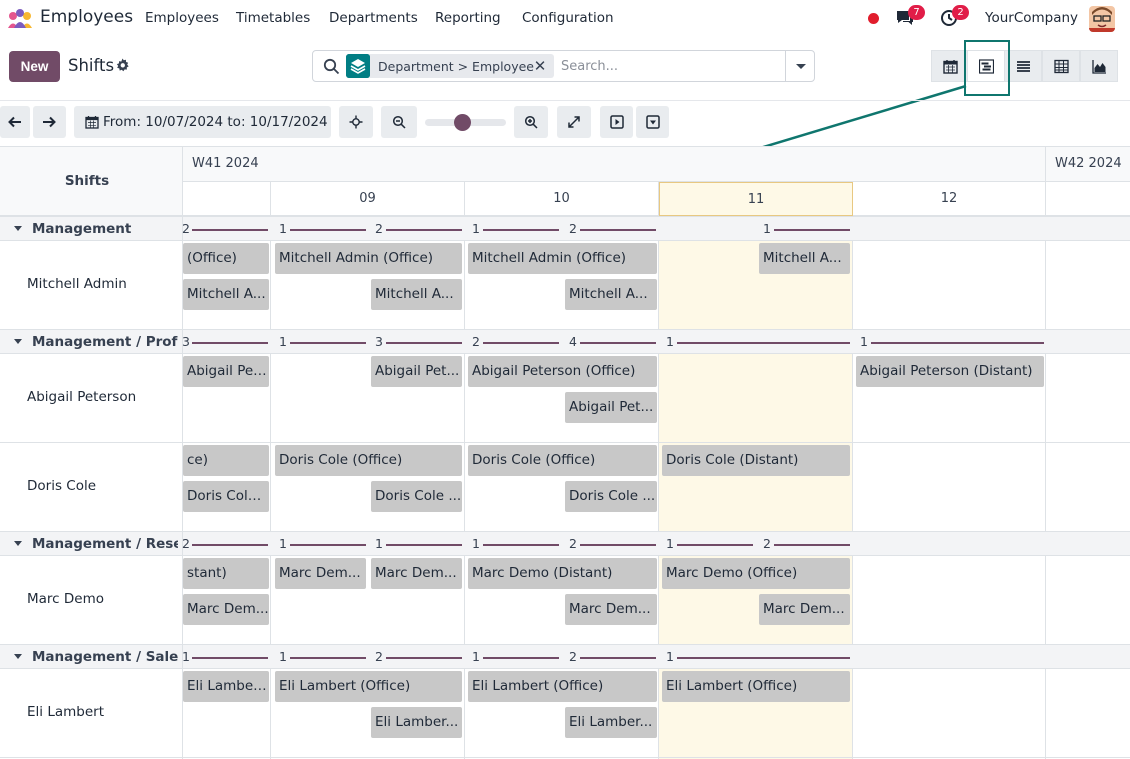 This screenshot has width=1130, height=759. Describe the element at coordinates (226, 258) in the screenshot. I see `shift-pill: (Office)` at that location.